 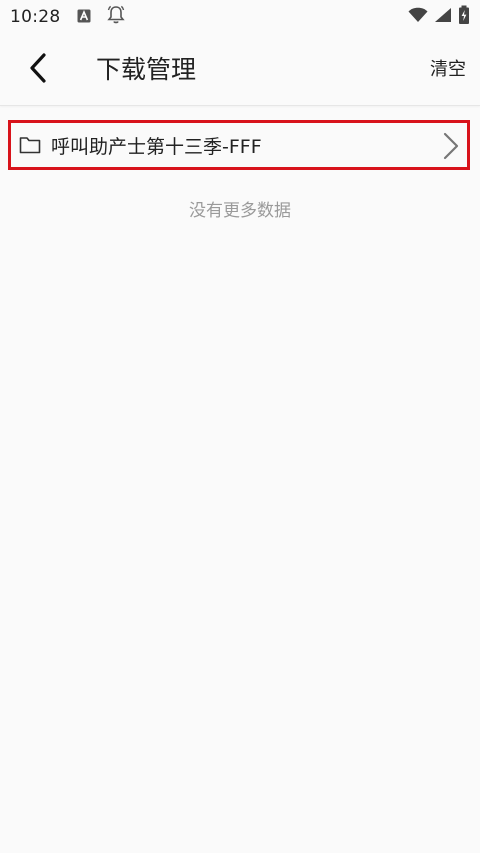 What do you see at coordinates (443, 17) in the screenshot?
I see `signal-icon` at bounding box center [443, 17].